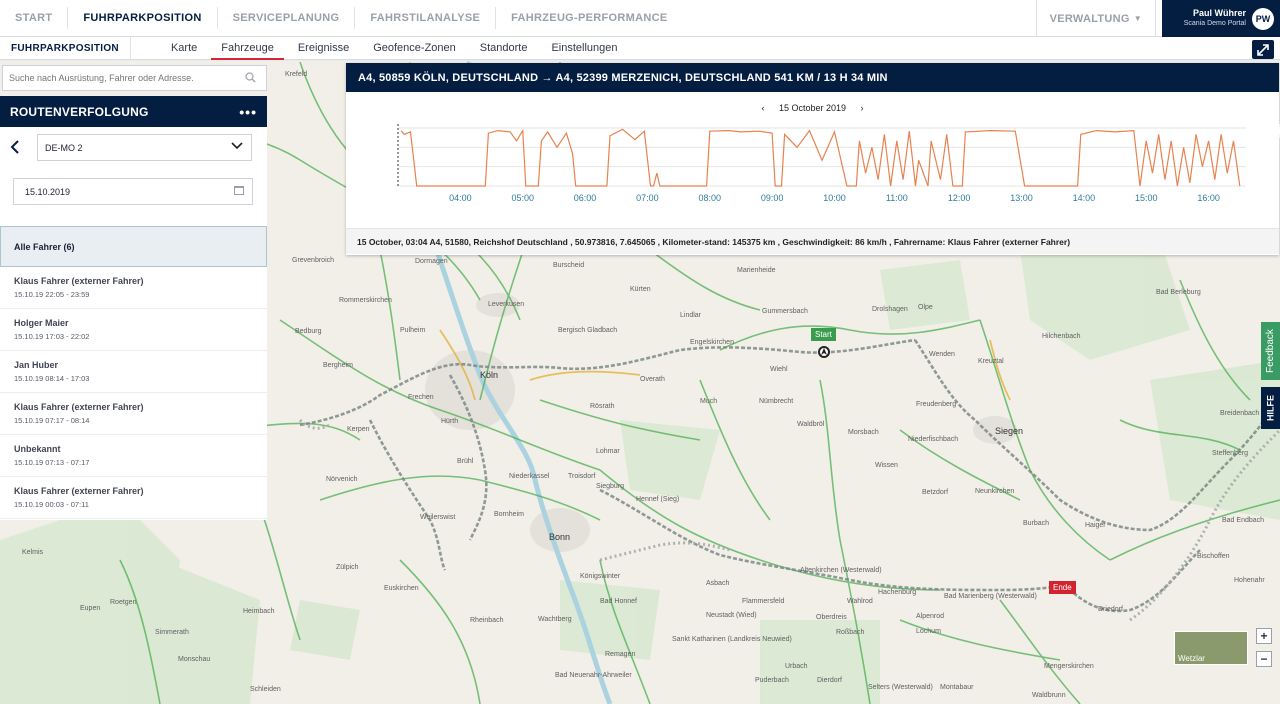  What do you see at coordinates (323, 48) in the screenshot?
I see `tab-ereignisse: Ereignisse` at bounding box center [323, 48].